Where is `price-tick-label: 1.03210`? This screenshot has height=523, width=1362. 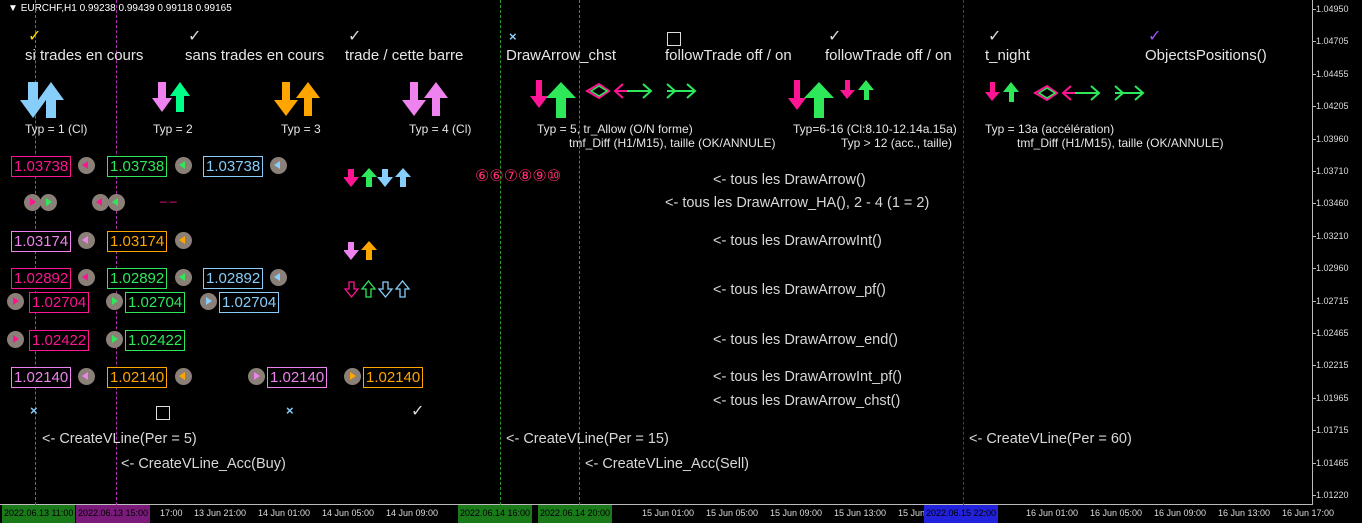
price-tick-label: 1.03210 is located at coordinates (1332, 235).